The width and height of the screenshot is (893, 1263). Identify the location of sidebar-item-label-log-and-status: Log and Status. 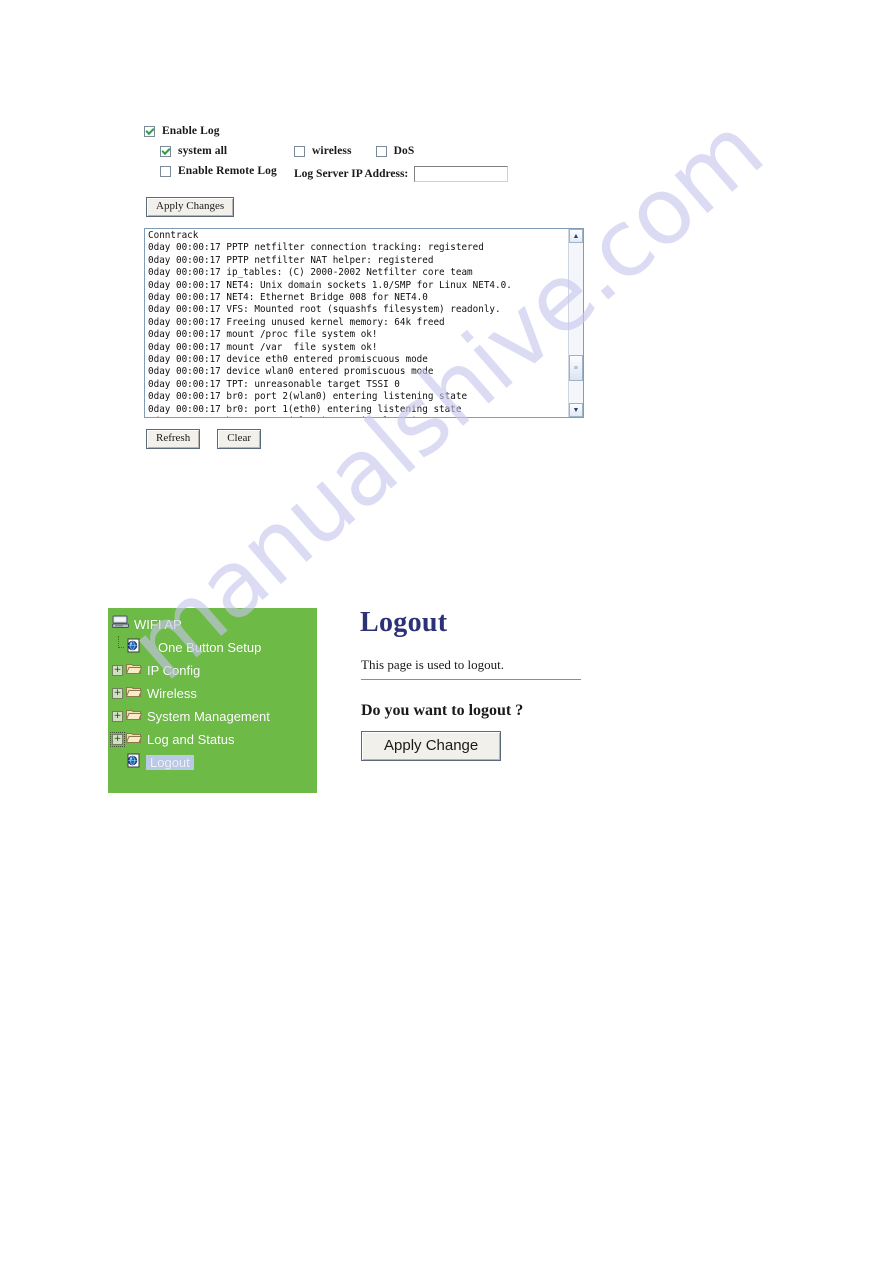
(191, 739).